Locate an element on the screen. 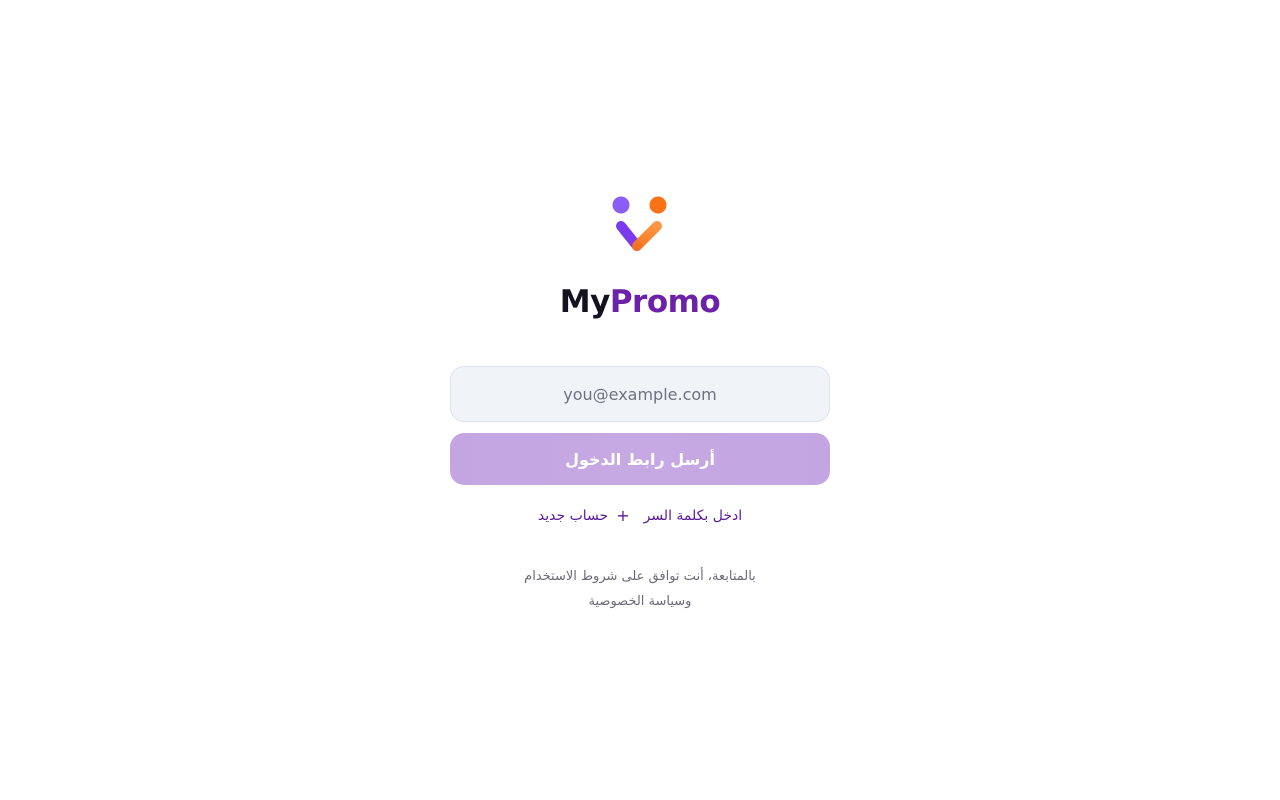  password-login-link: ادخل بكلمة السر is located at coordinates (693, 516).